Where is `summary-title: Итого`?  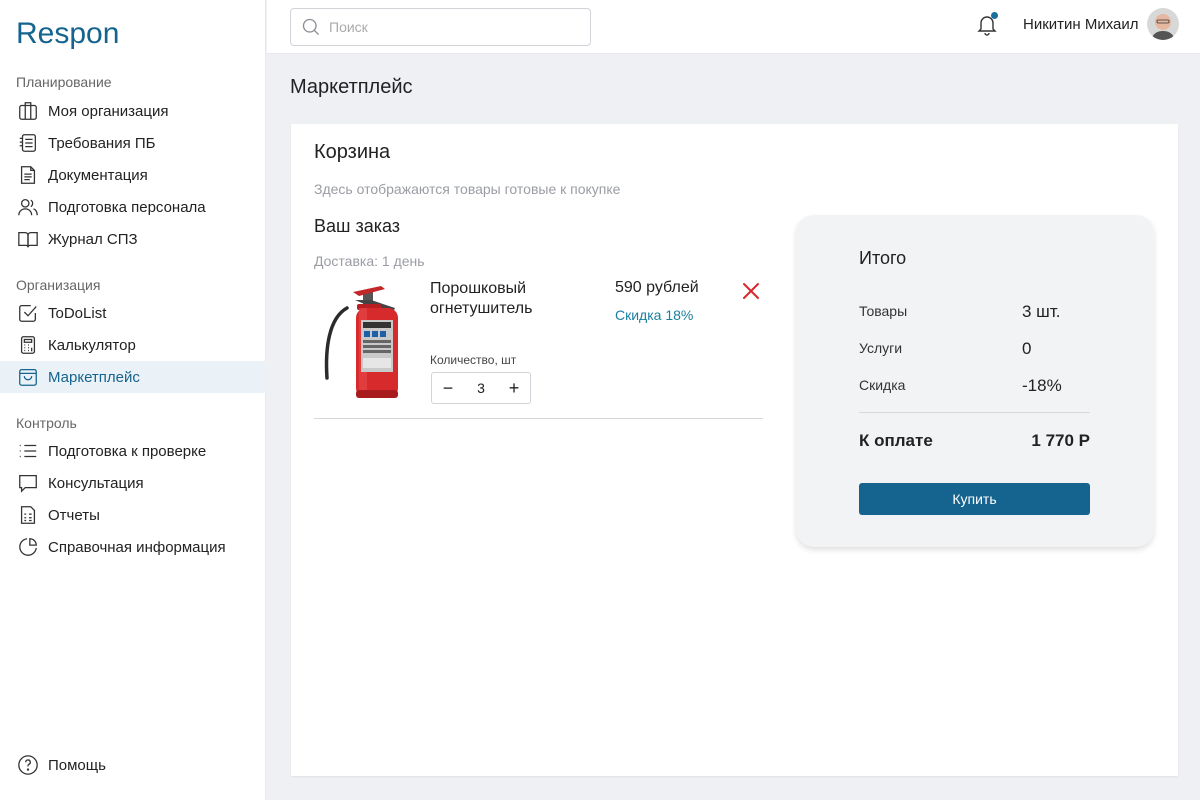
summary-title: Итого is located at coordinates (883, 258).